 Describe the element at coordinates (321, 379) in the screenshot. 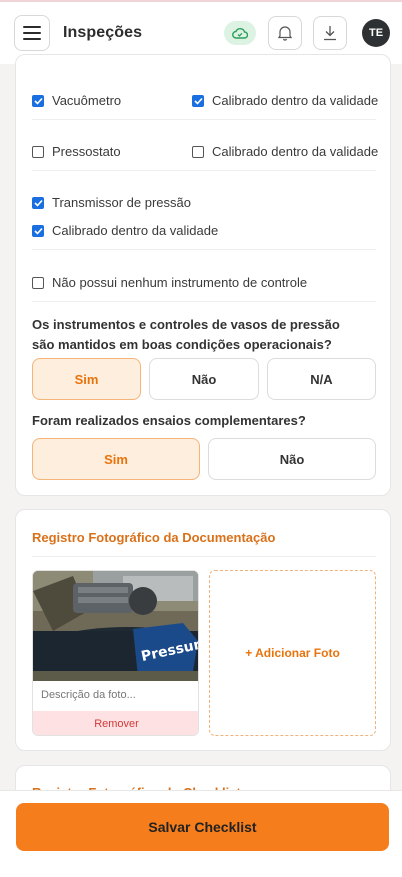

I see `option-na: N/A` at that location.